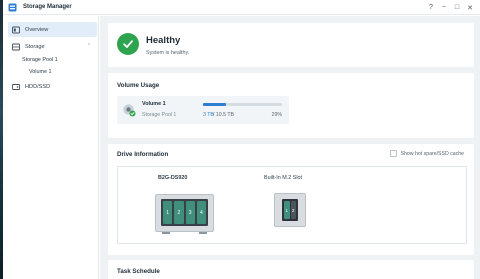 This screenshot has width=480, height=279. Describe the element at coordinates (12, 7) in the screenshot. I see `storage-manager-app-icon` at that location.